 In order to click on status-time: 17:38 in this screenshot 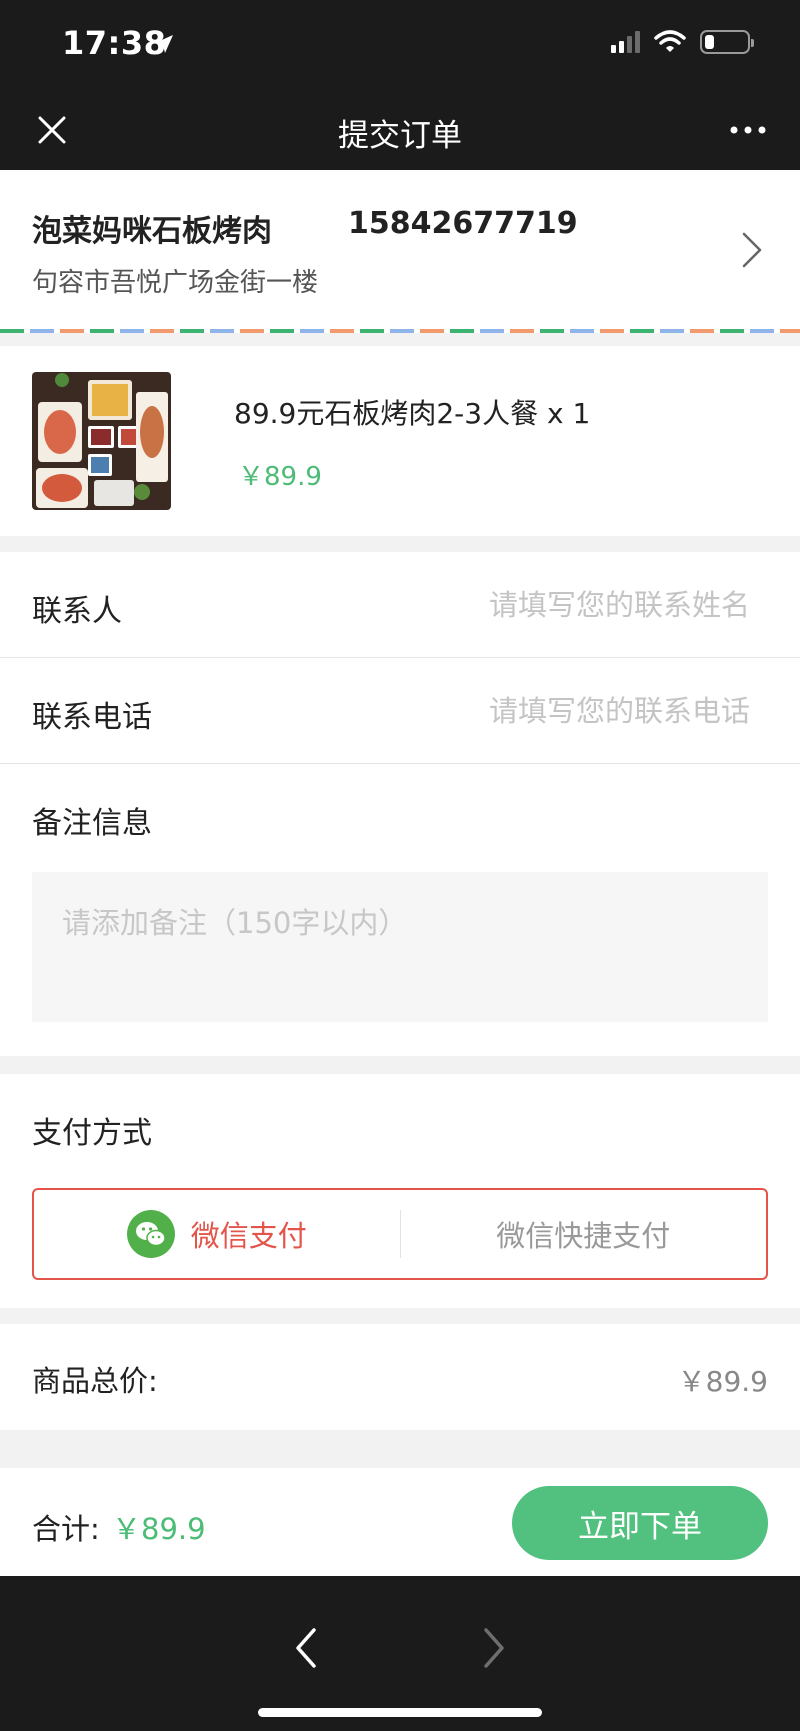, I will do `click(114, 43)`.